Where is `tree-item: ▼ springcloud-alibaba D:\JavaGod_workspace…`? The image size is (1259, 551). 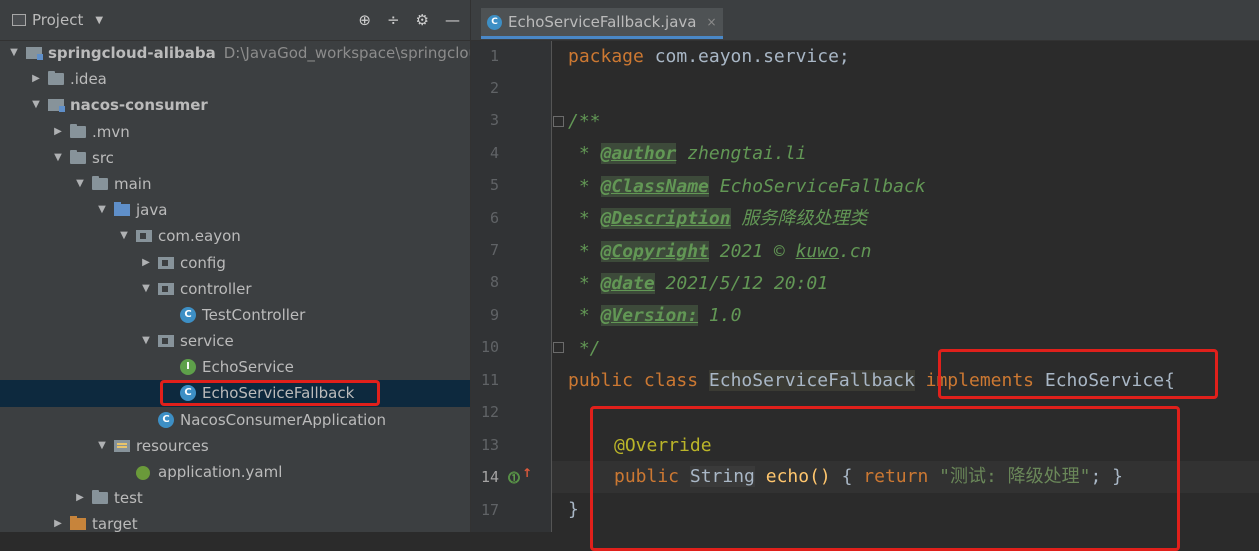
tree-item: ▼ springcloud-alibaba D:\JavaGod_workspace… is located at coordinates (235, 53).